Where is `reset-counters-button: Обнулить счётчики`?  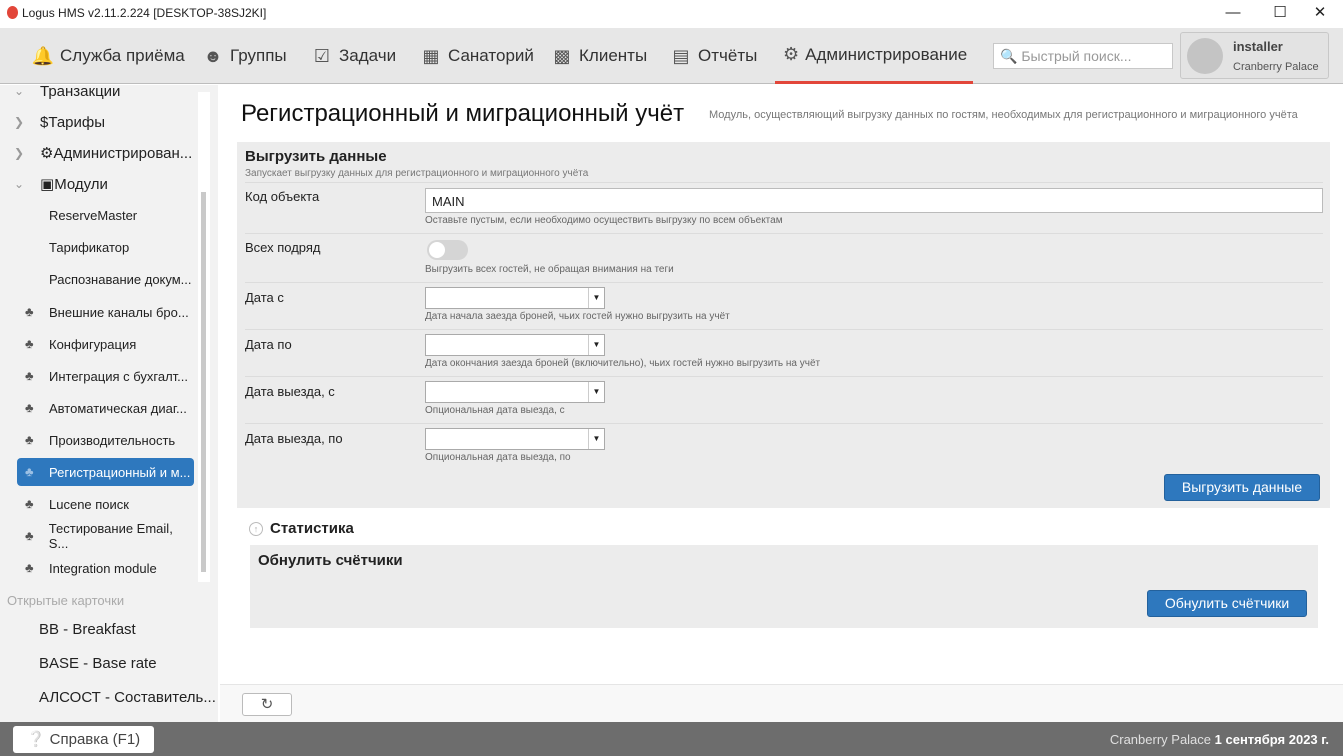
reset-counters-button: Обнулить счётчики is located at coordinates (1227, 603).